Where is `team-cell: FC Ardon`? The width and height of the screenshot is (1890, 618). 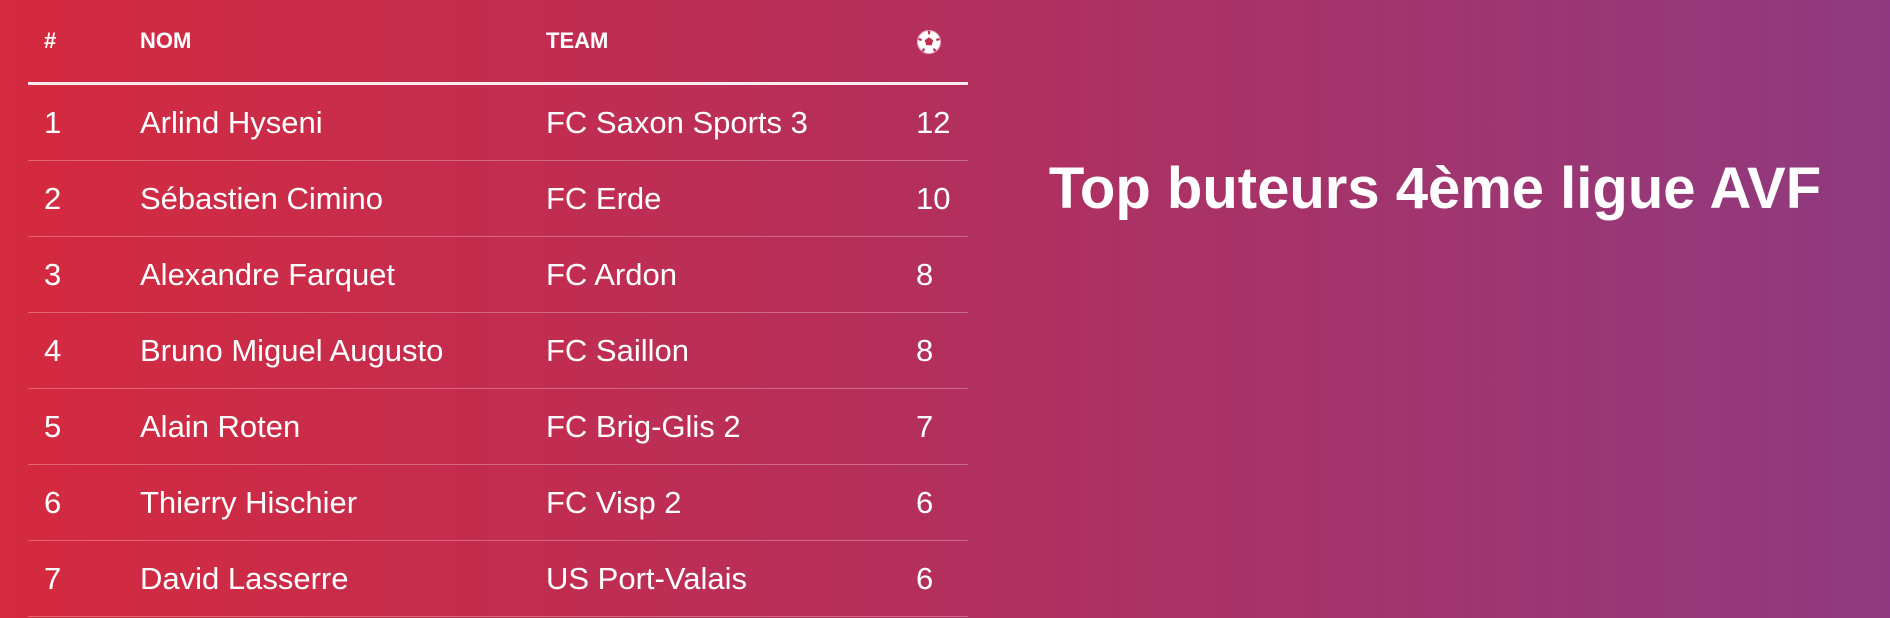
team-cell: FC Ardon is located at coordinates (731, 274).